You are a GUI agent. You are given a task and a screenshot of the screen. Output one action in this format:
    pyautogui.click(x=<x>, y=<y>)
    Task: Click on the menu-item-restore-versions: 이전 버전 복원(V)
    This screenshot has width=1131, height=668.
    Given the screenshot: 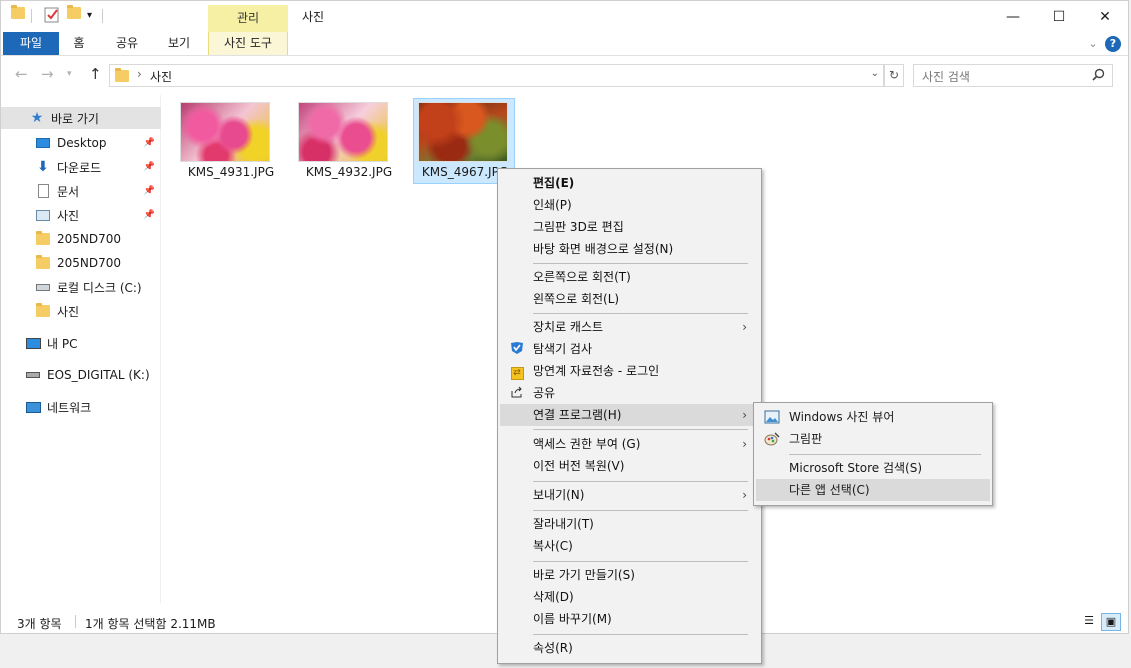 What is the action you would take?
    pyautogui.click(x=629, y=466)
    